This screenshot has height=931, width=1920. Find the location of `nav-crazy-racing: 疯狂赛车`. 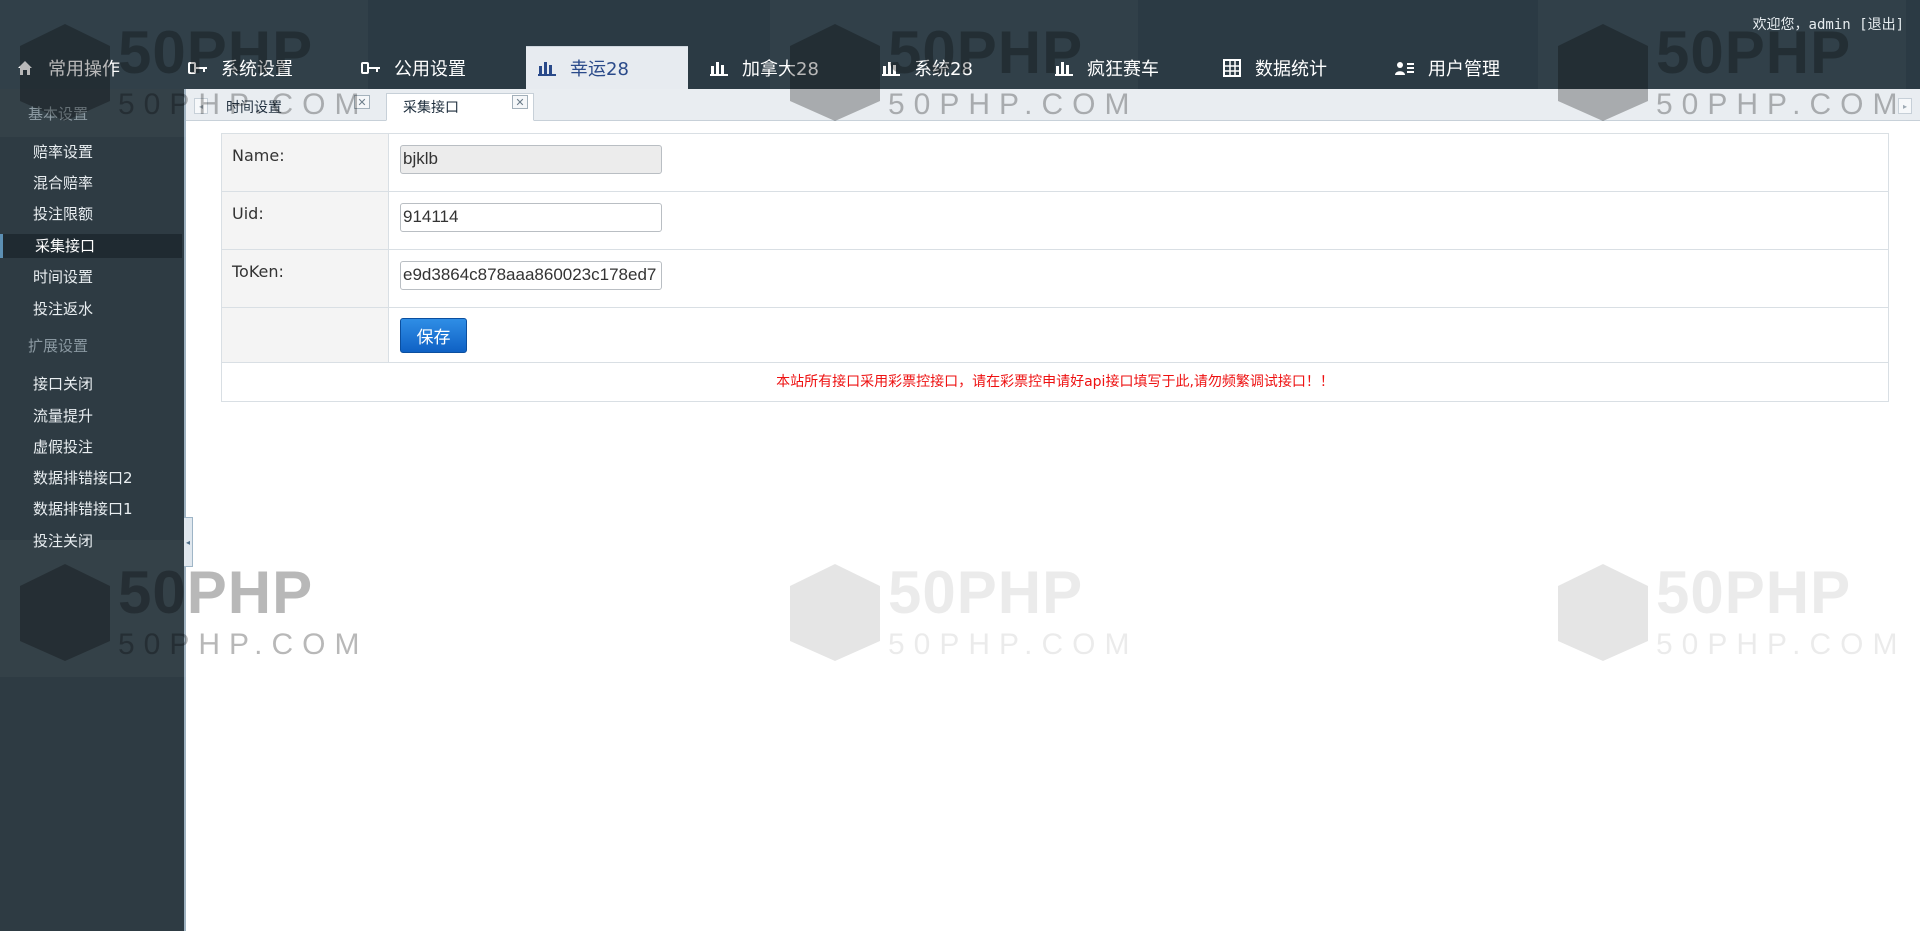

nav-crazy-racing: 疯狂赛车 is located at coordinates (1133, 67).